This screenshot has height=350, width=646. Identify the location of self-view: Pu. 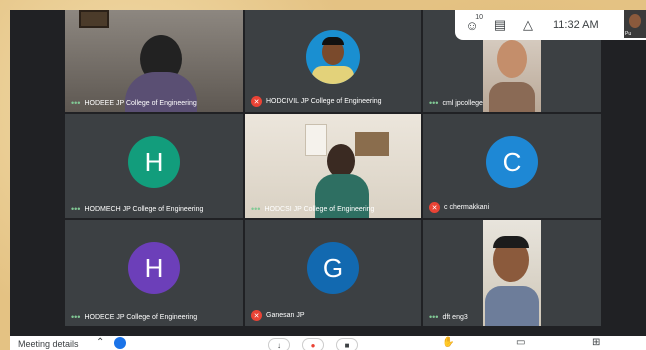
(635, 24).